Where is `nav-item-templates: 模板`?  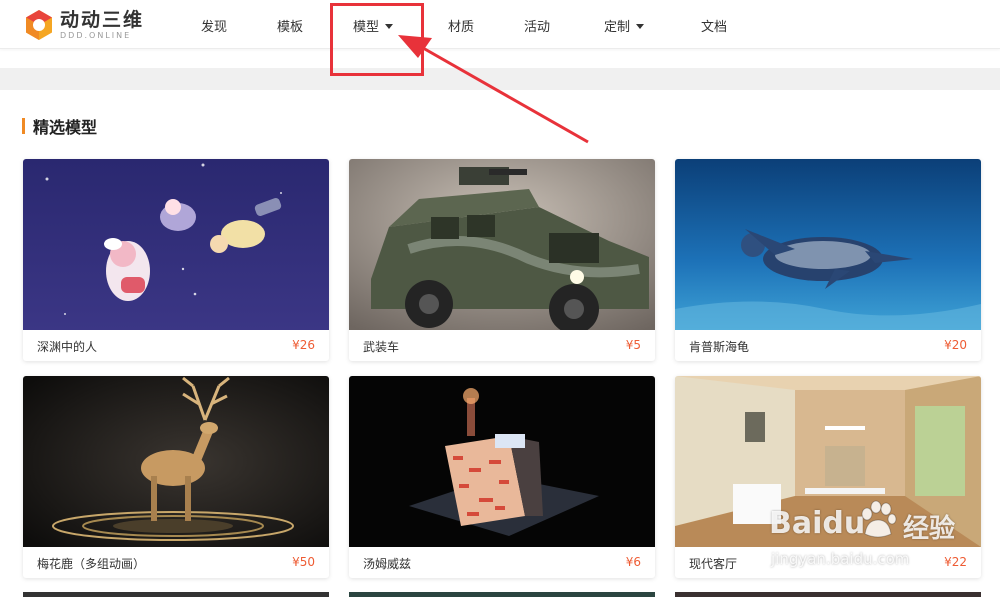 nav-item-templates: 模板 is located at coordinates (290, 25).